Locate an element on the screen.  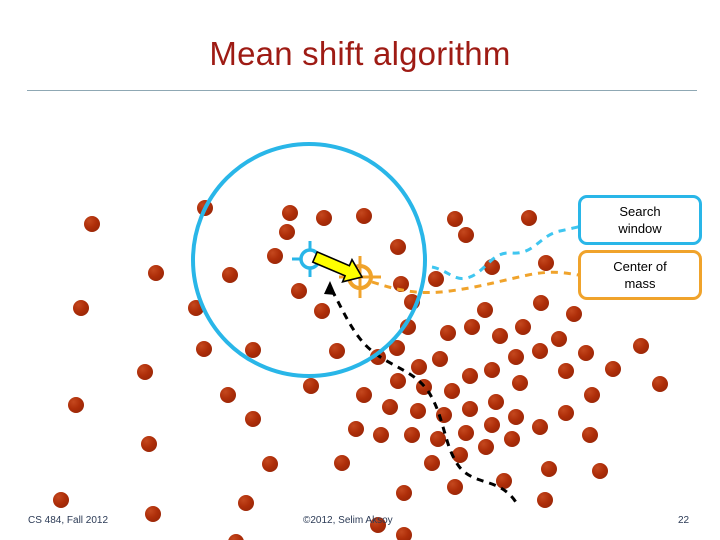
footer-course-label: CS 484, Fall 2012 is located at coordinates (68, 520).